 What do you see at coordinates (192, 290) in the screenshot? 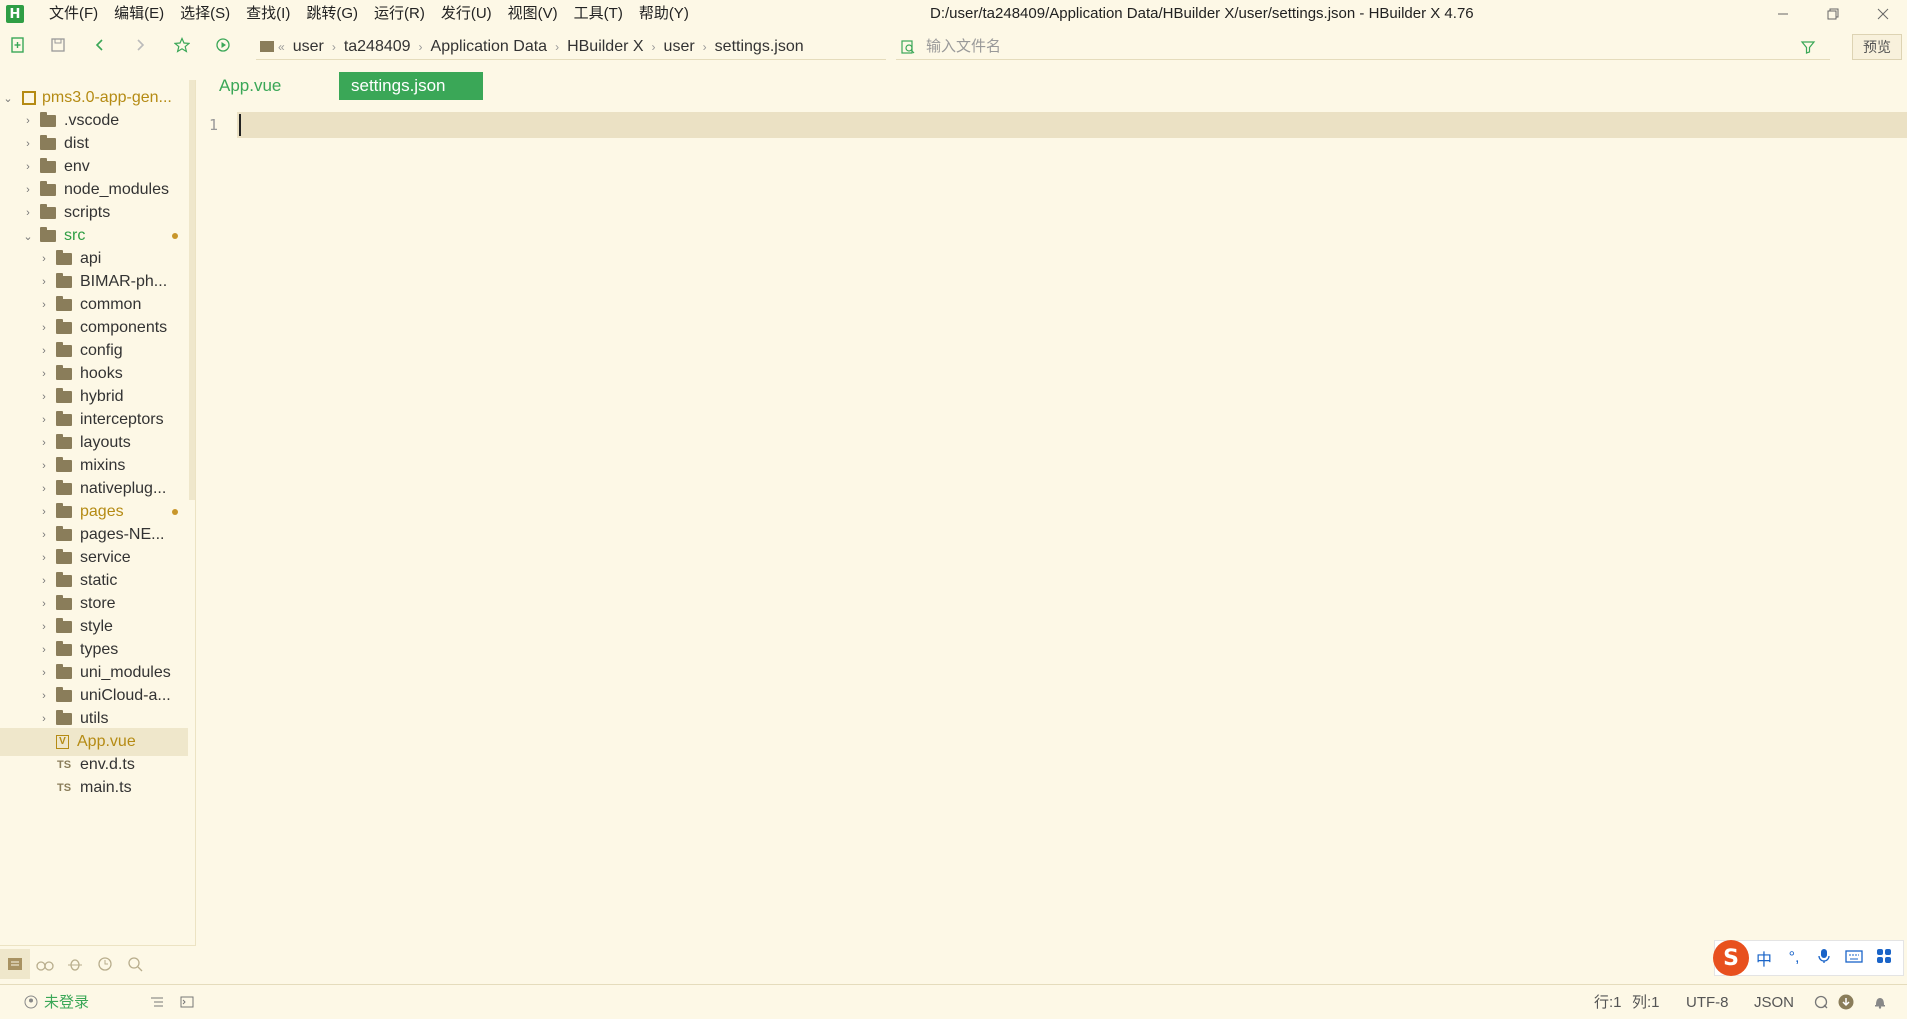
I see `explorer-scrollbar` at bounding box center [192, 290].